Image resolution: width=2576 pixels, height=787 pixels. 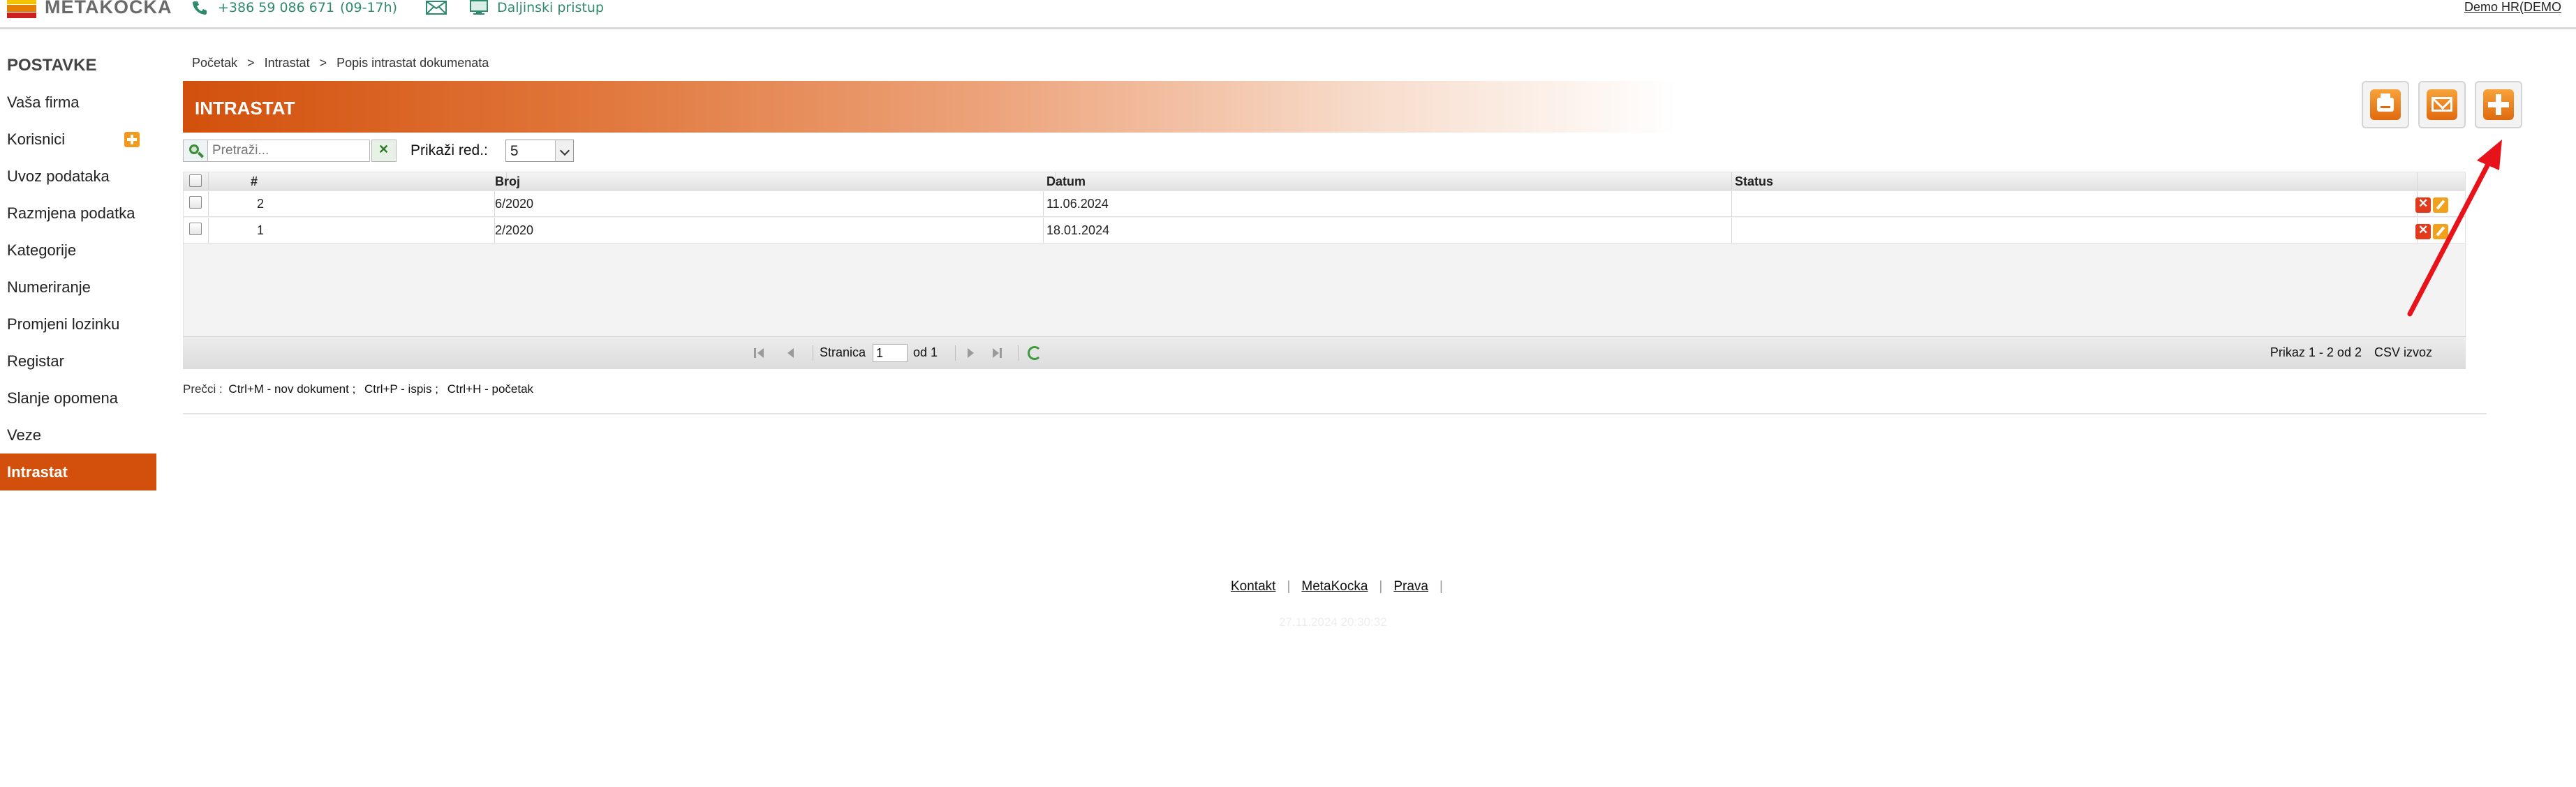 I want to click on printer-icon, so click(x=2385, y=102).